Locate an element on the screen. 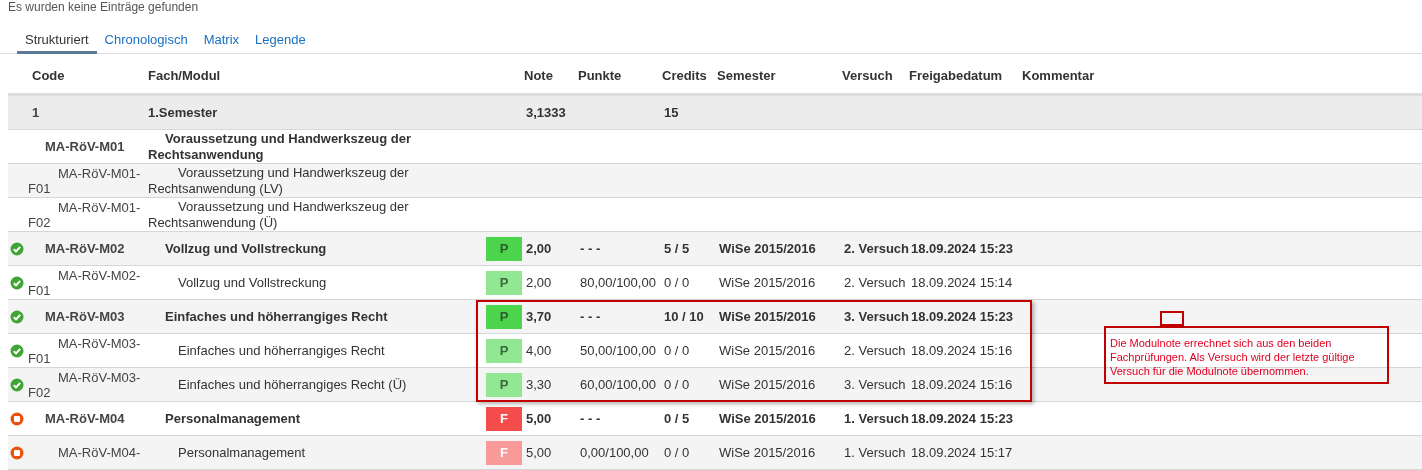 This screenshot has height=470, width=1422. column-header: Punkte is located at coordinates (600, 75).